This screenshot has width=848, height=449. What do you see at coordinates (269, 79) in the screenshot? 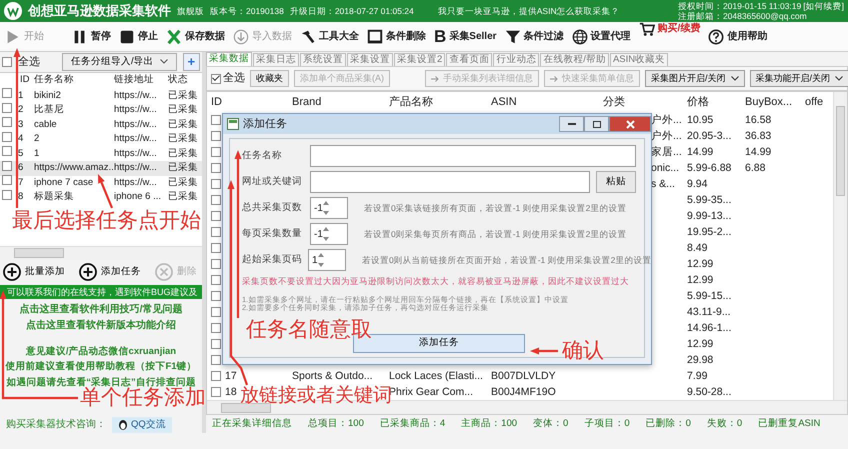
I see `toolbar-button: 收藏夹` at bounding box center [269, 79].